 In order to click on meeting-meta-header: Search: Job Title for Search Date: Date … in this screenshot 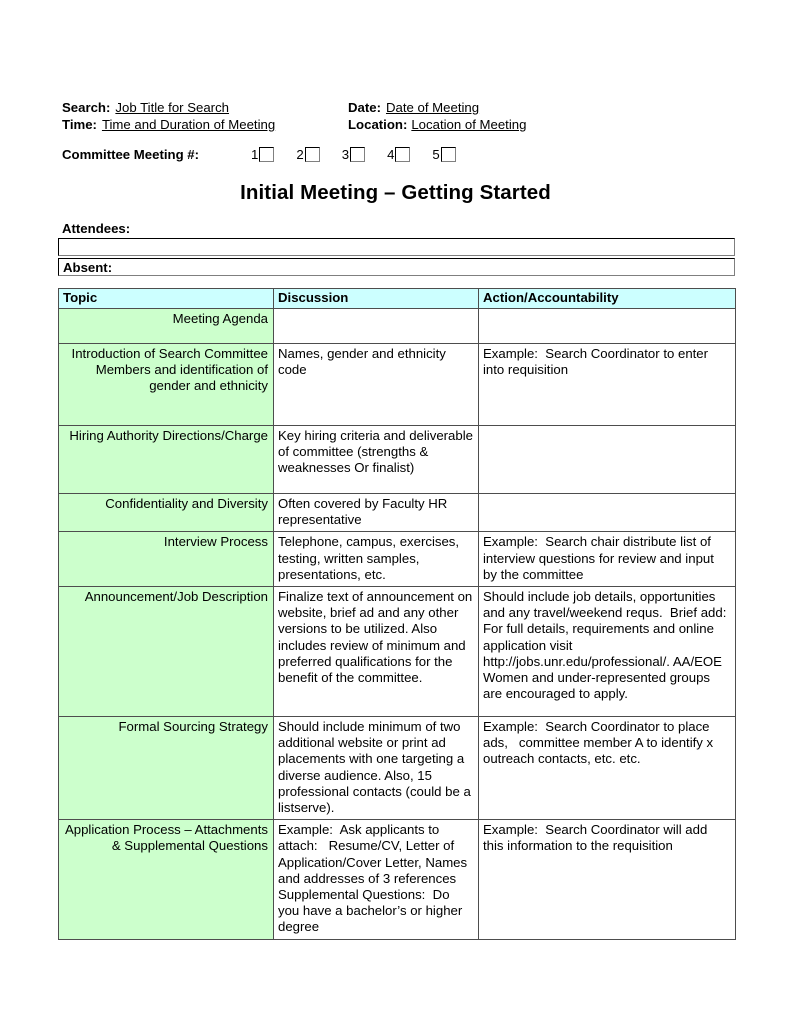, I will do `click(399, 116)`.